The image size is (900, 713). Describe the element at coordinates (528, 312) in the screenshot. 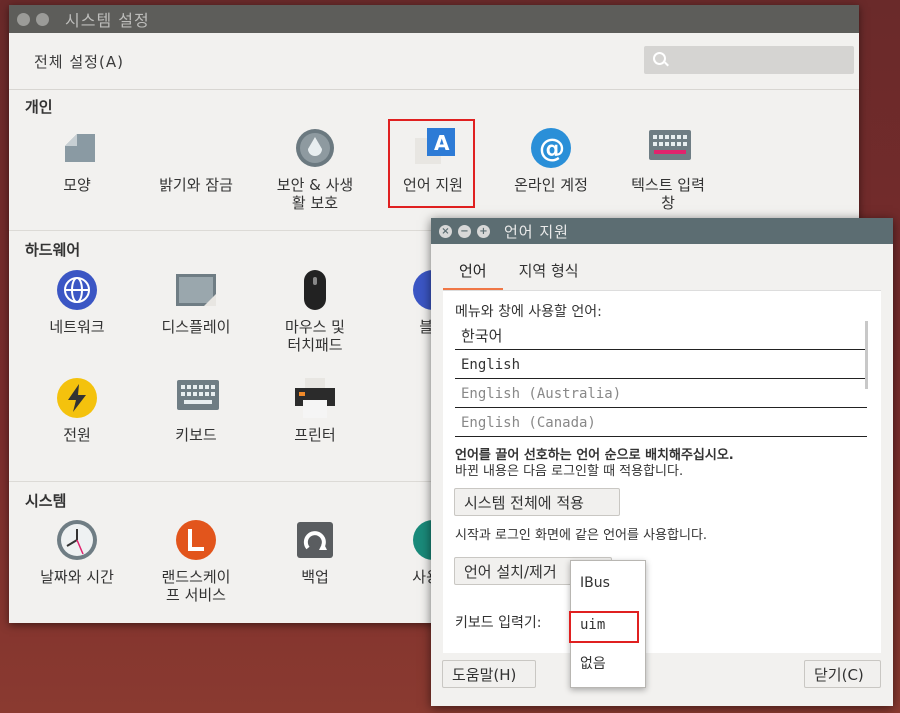

I see `menu-language-label: 메뉴와 창에 사용할 언어:` at that location.